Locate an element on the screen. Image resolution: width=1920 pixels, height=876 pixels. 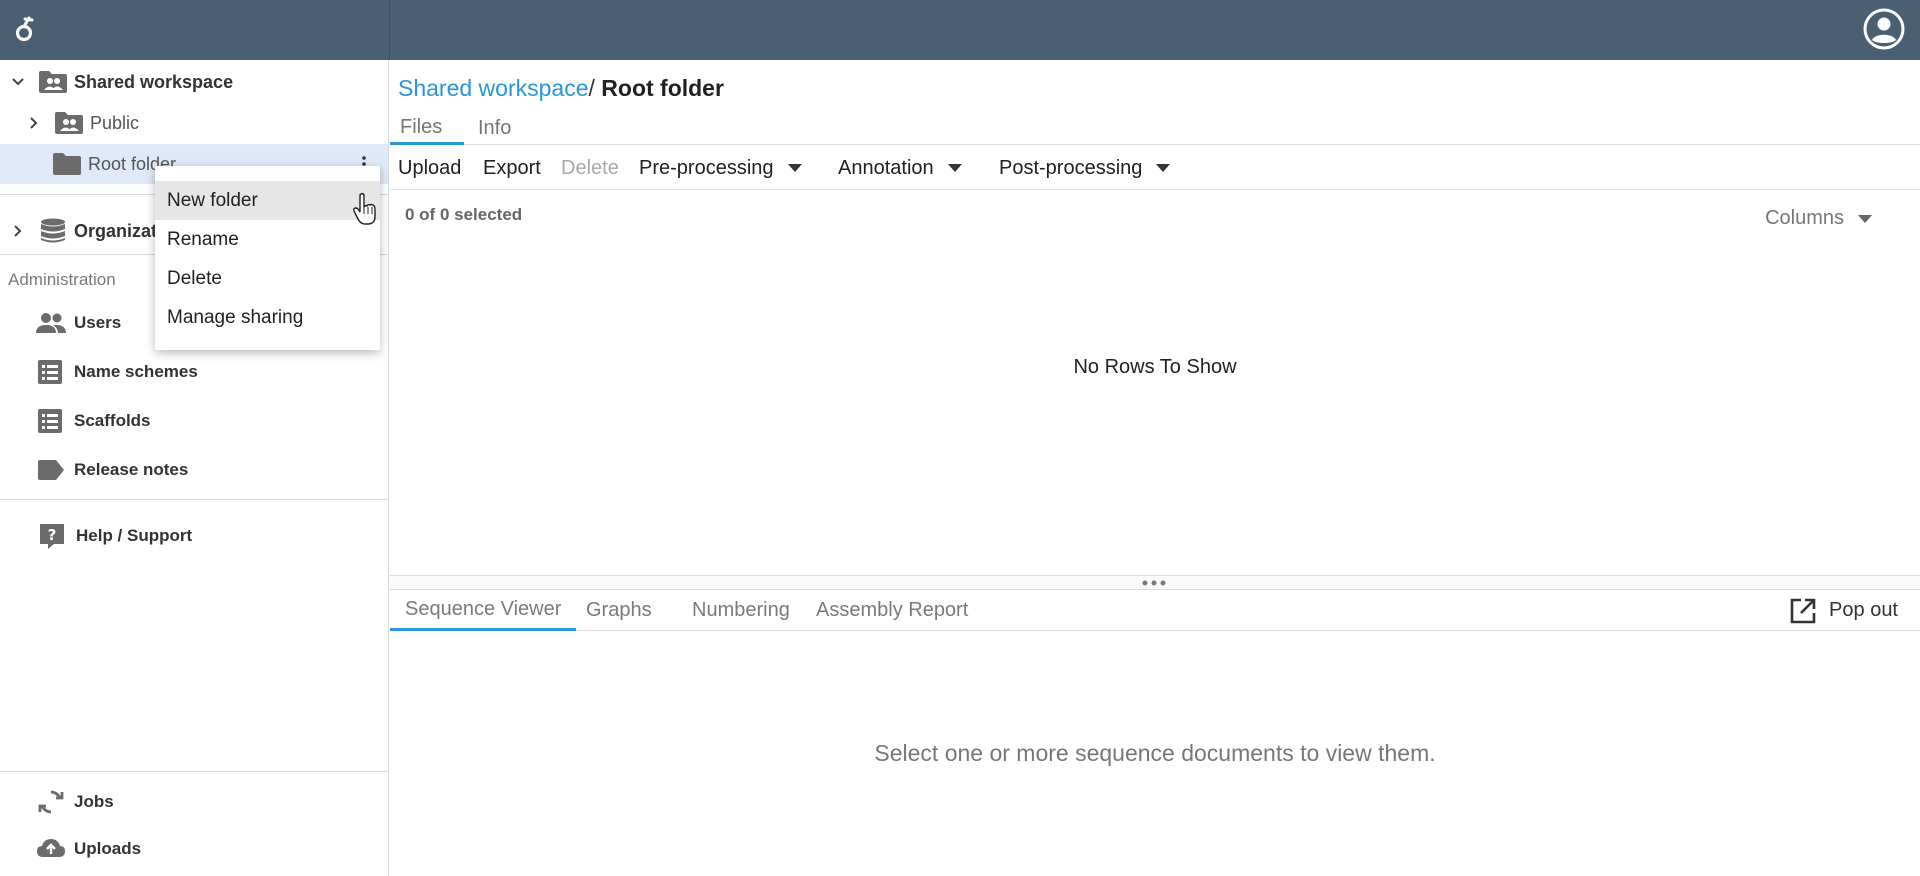
dropdown-label: Post-processing is located at coordinates (1071, 167).